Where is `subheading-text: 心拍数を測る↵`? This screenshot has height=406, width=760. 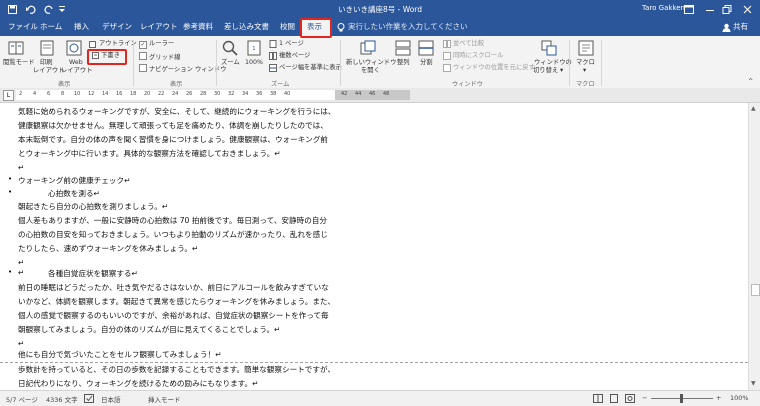 subheading-text: 心拍数を測る↵ is located at coordinates (74, 193).